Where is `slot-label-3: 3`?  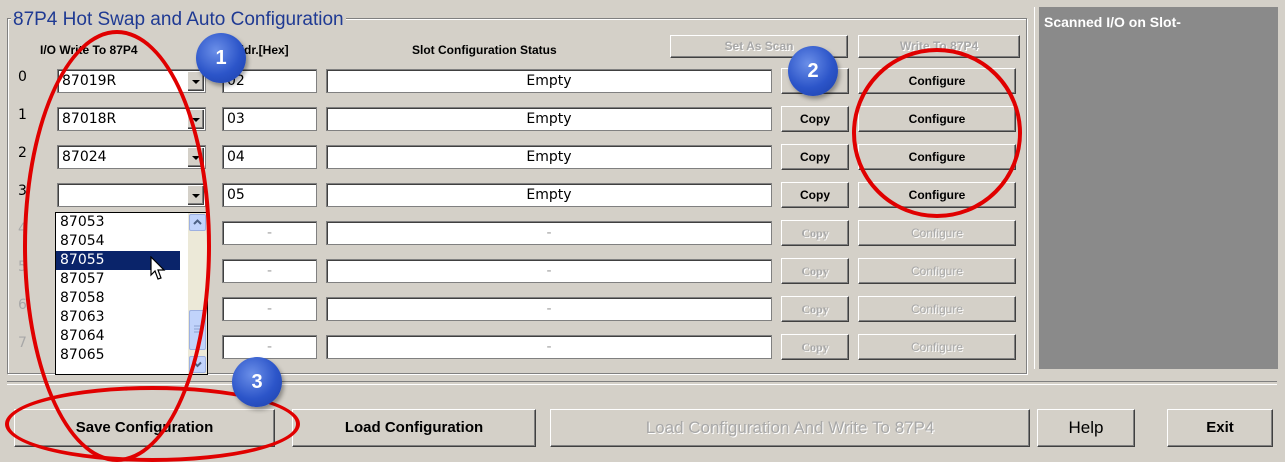 slot-label-3: 3 is located at coordinates (22, 191).